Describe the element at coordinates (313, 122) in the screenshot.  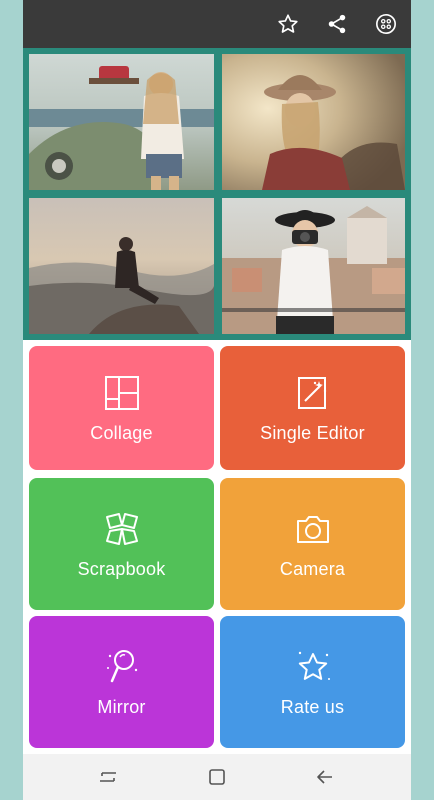
I see `photo-woman-in-hat` at that location.